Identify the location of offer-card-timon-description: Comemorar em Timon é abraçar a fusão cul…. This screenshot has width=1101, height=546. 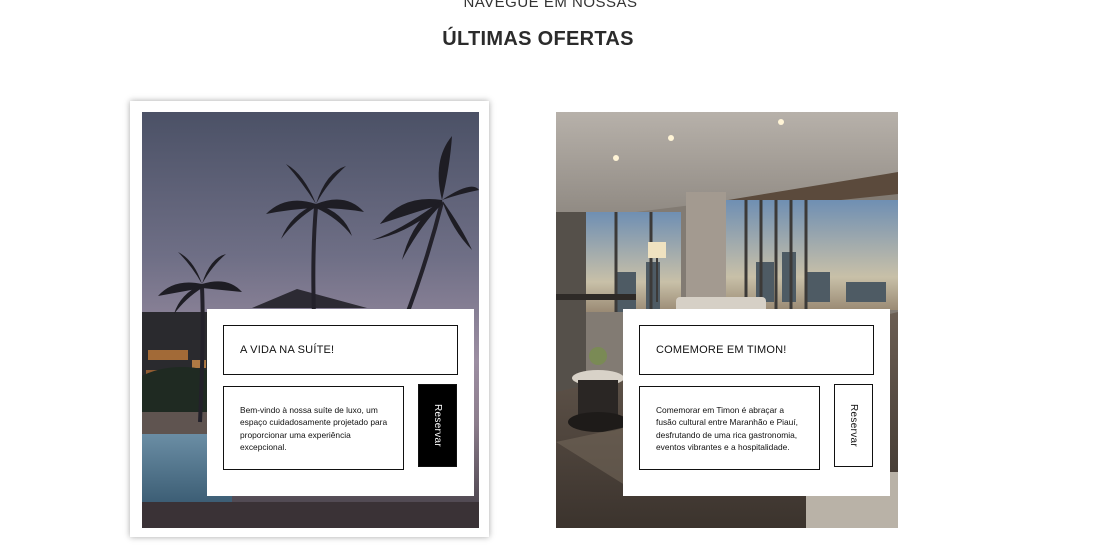
(729, 428).